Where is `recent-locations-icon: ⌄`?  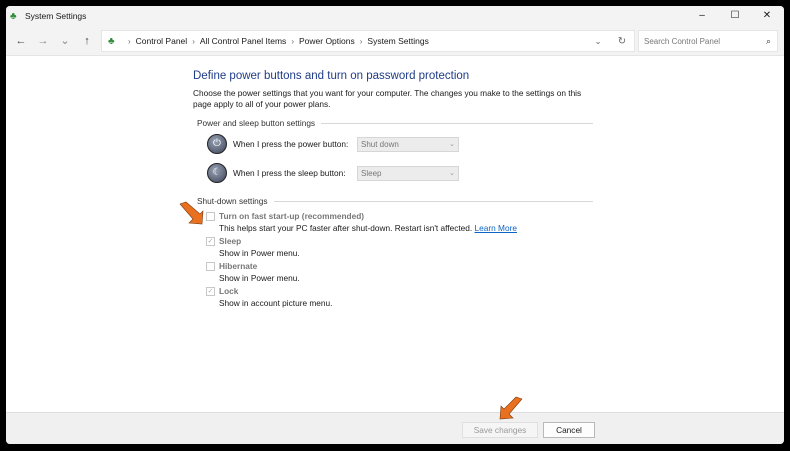
recent-locations-icon: ⌄ is located at coordinates (65, 40).